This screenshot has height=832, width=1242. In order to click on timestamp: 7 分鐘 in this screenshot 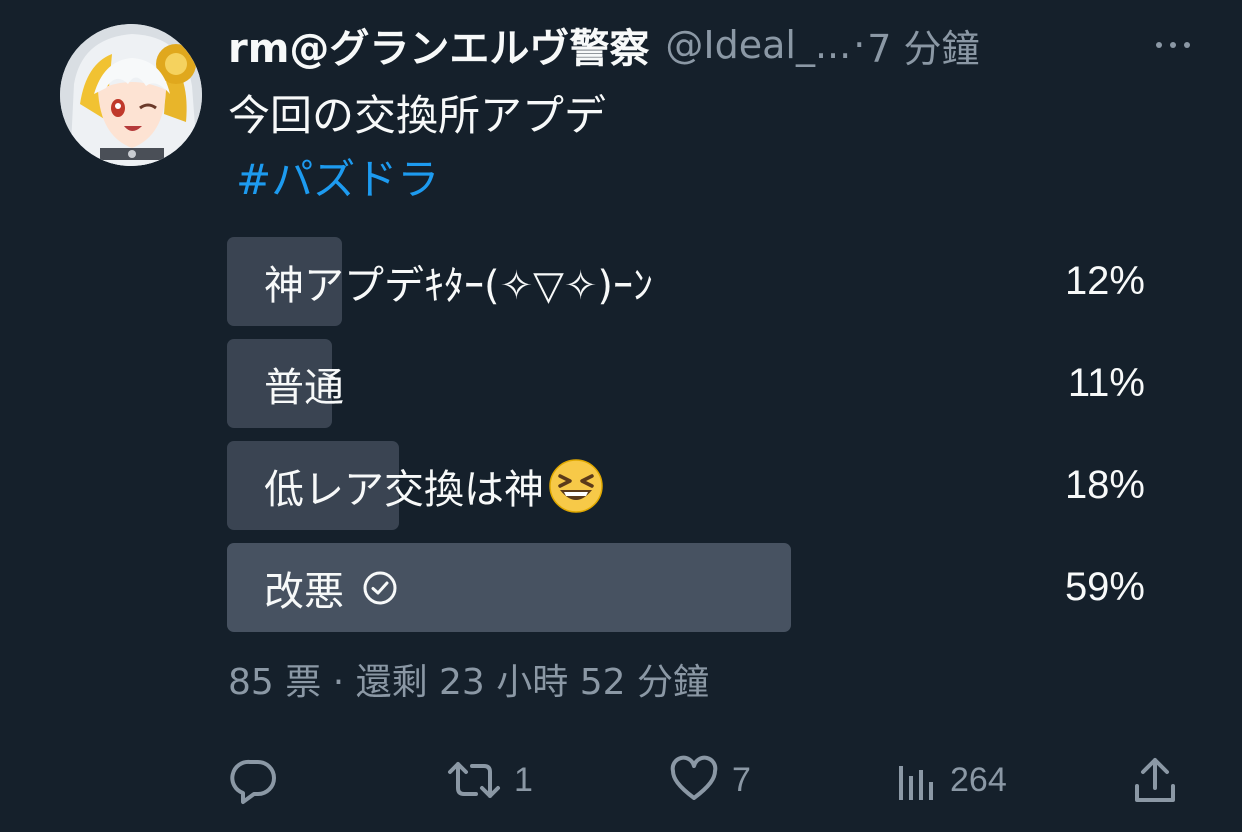, I will do `click(923, 45)`.